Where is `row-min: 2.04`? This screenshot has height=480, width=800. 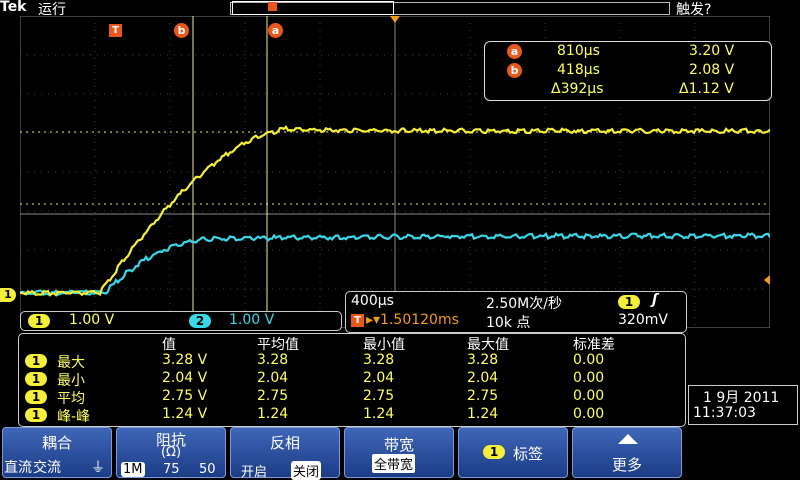
row-min: 2.04 is located at coordinates (379, 378).